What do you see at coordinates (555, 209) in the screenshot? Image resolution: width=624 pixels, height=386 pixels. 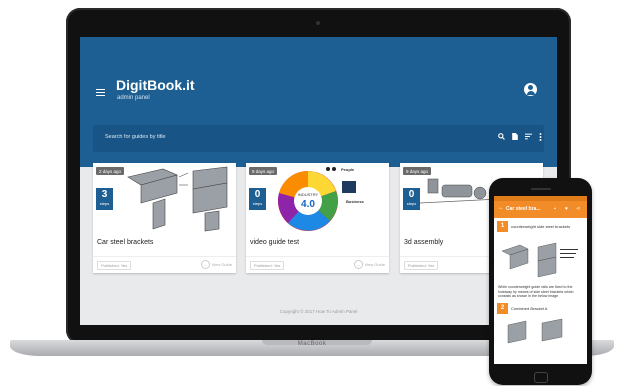 I see `bookmark-icon: ▪` at bounding box center [555, 209].